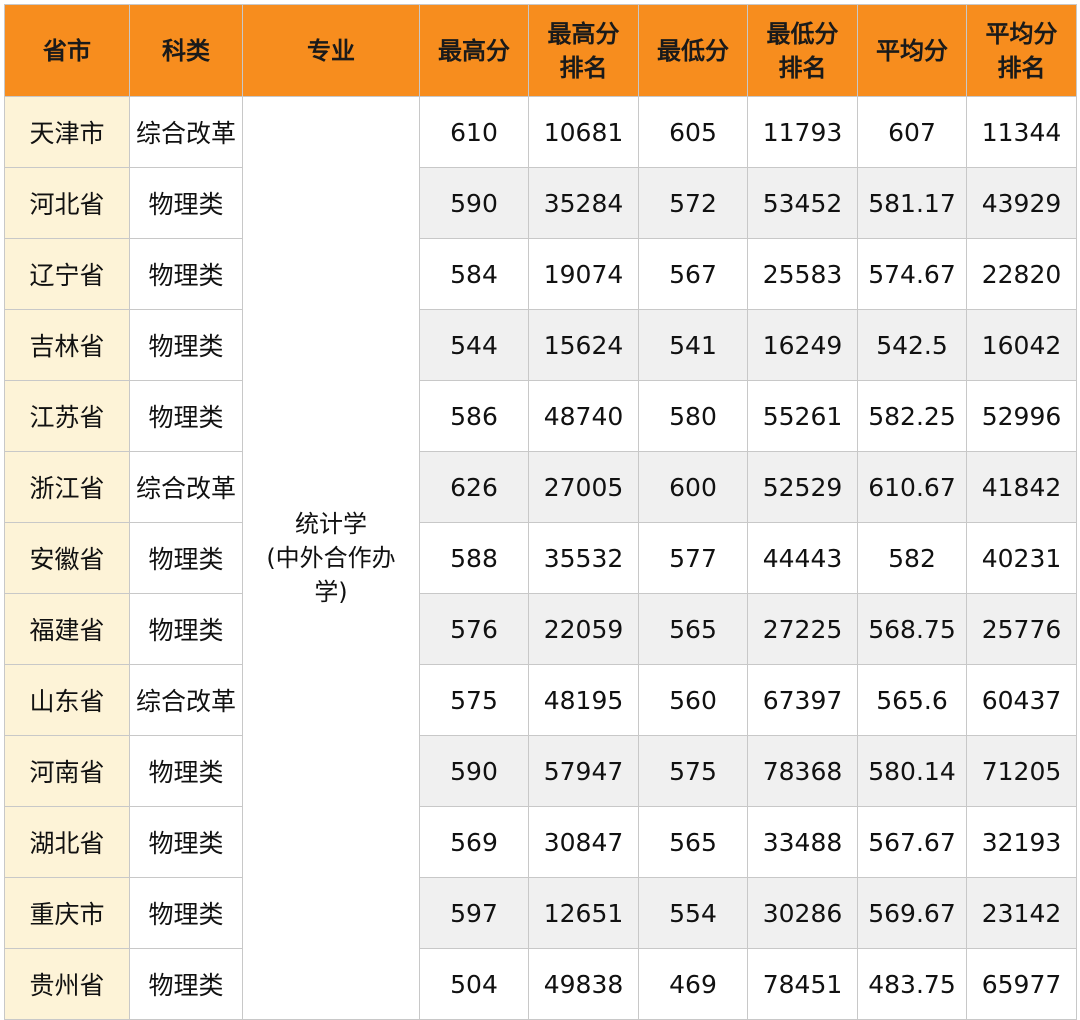  I want to click on table-row: 山东省 综合改革 575 48195 560 67397 565.6 60437, so click(540, 700).